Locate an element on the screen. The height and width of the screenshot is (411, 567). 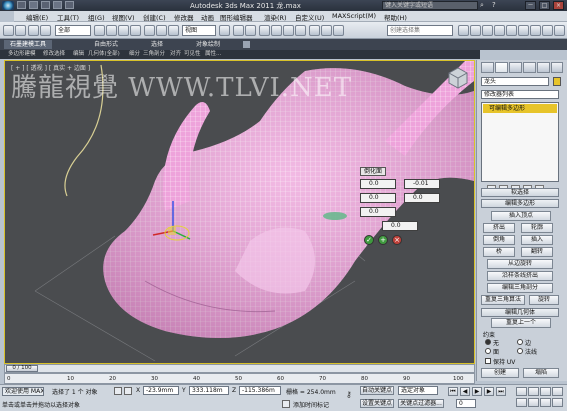
new-file-icon is located at coordinates (21, 5).